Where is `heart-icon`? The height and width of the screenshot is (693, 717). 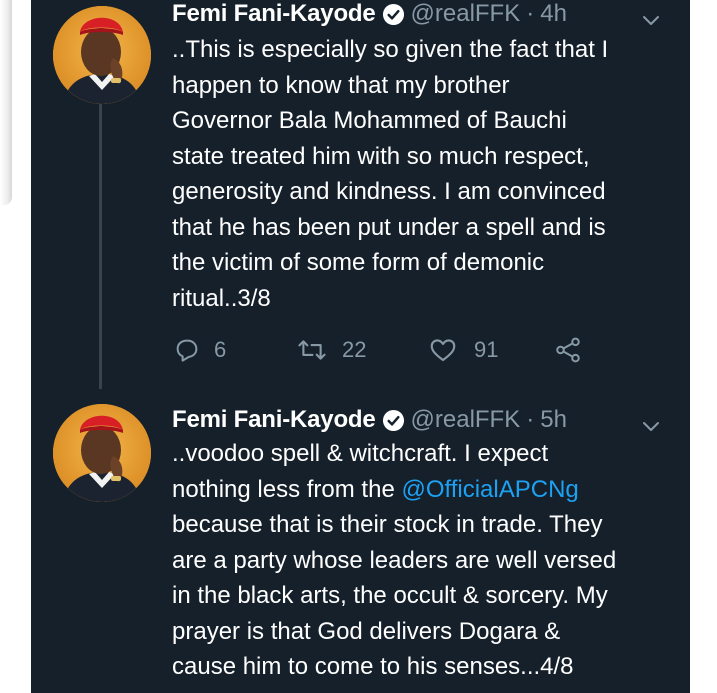
heart-icon is located at coordinates (443, 350).